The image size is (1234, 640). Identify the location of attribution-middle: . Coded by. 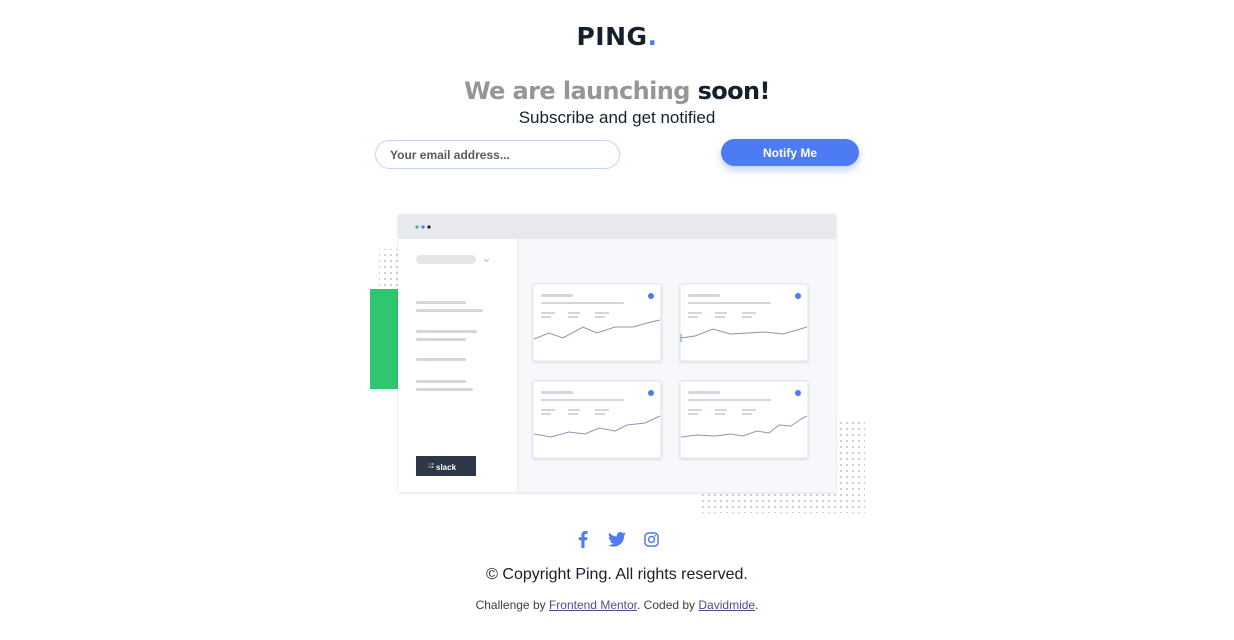
(668, 605).